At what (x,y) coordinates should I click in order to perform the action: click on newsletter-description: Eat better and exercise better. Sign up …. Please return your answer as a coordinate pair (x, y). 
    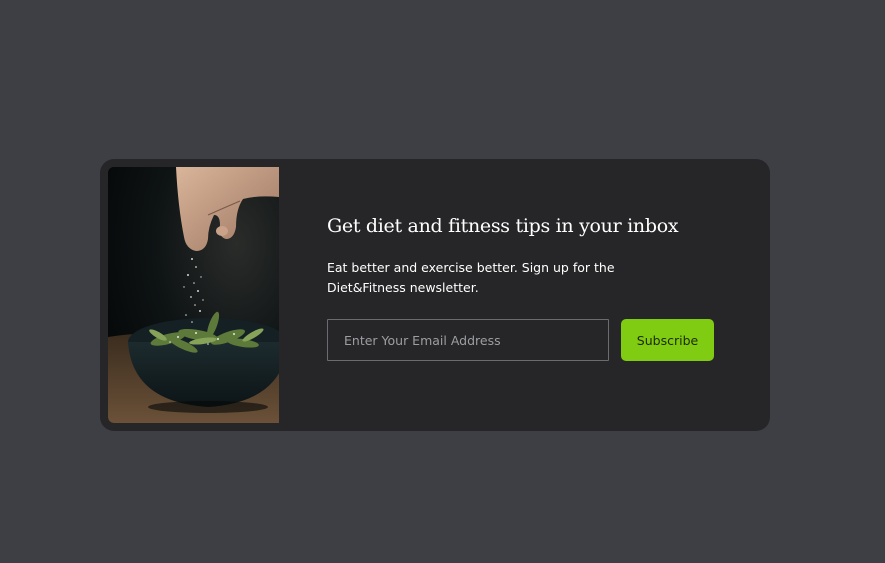
    Looking at the image, I should click on (471, 277).